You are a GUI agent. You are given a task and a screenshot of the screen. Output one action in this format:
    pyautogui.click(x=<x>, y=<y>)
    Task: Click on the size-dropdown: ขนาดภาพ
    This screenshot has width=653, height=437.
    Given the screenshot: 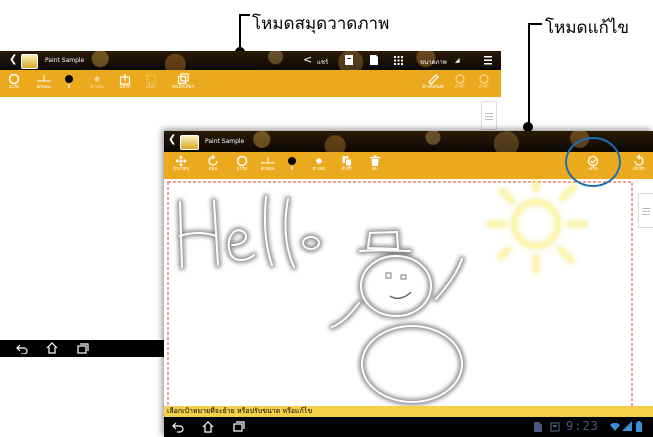 What is the action you would take?
    pyautogui.click(x=433, y=62)
    